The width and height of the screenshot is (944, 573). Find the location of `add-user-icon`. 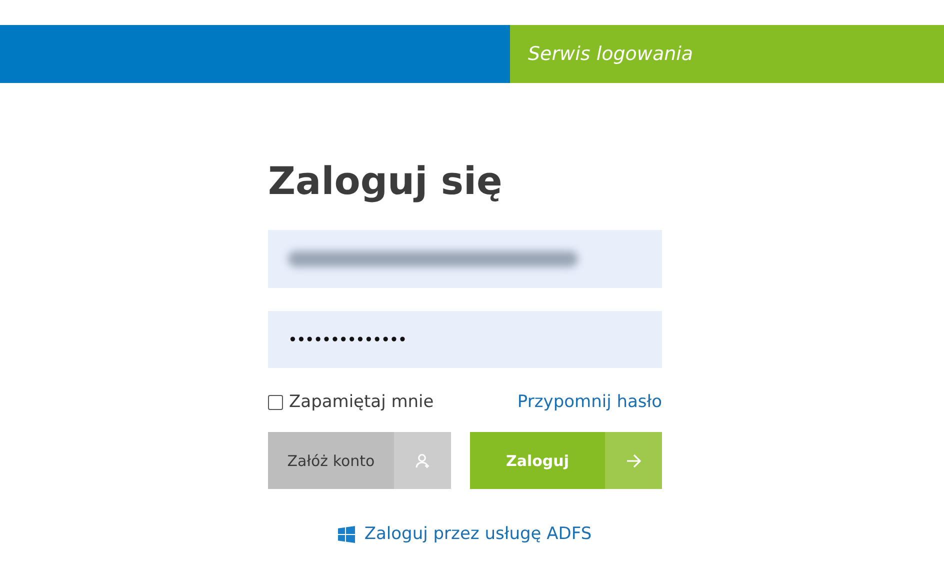

add-user-icon is located at coordinates (422, 460).